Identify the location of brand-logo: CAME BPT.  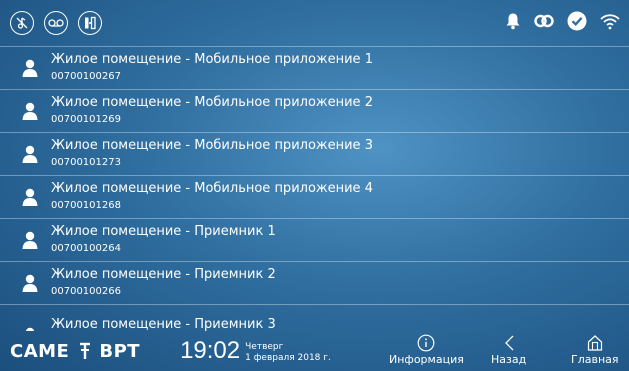
(75, 351).